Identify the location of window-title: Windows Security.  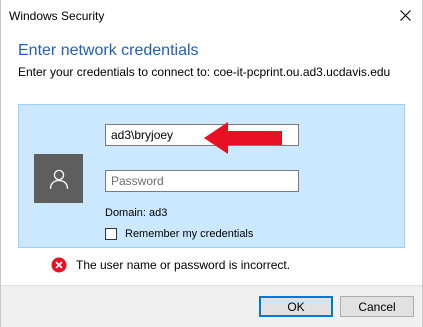
(57, 16).